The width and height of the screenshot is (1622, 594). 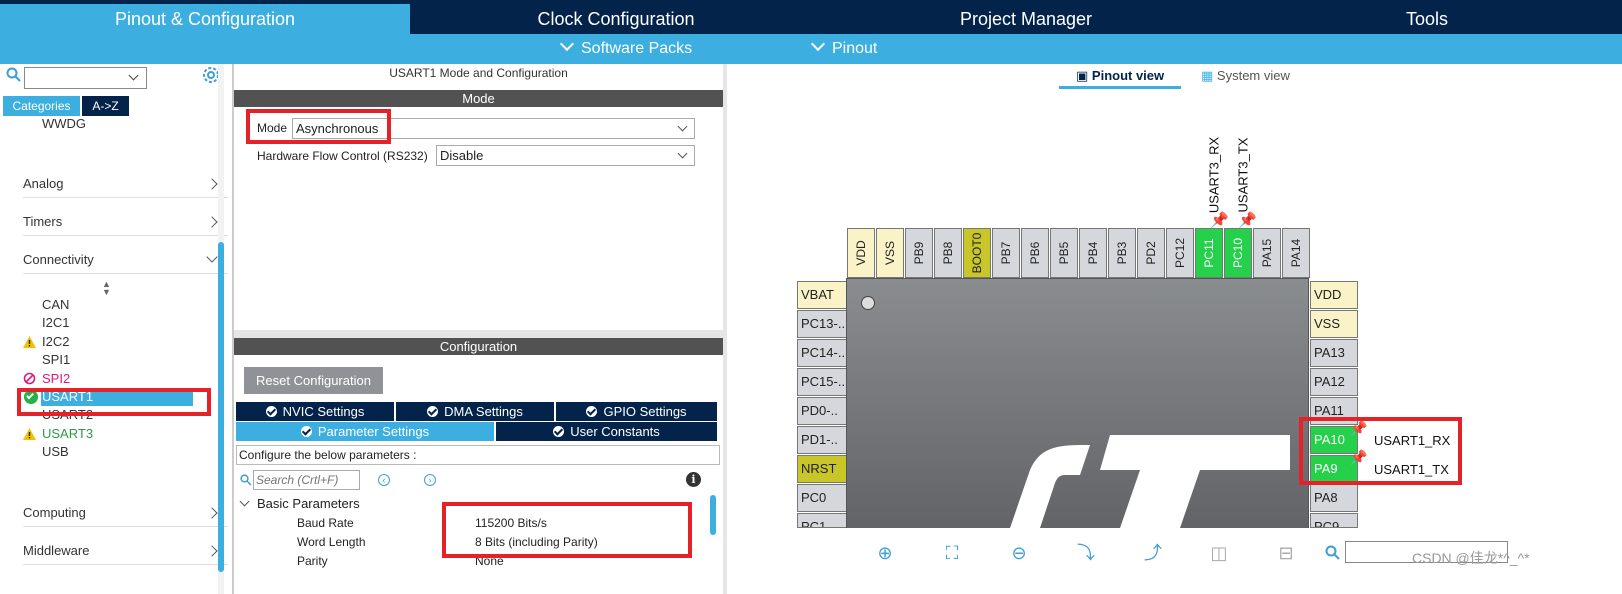 I want to click on tab-tools: Tools, so click(x=1427, y=19).